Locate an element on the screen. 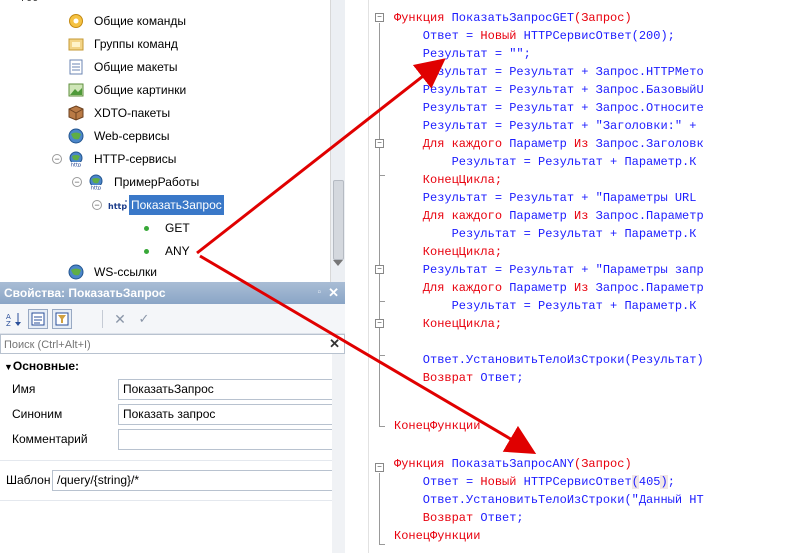 This screenshot has height=553, width=805. pin-icon: ▫ is located at coordinates (319, 293).